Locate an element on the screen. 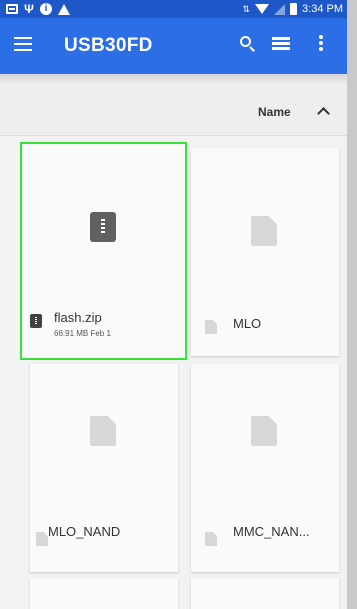  search-icon is located at coordinates (248, 44).